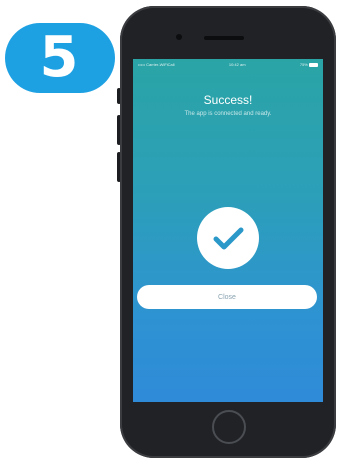 This screenshot has height=459, width=342. Describe the element at coordinates (228, 100) in the screenshot. I see `success-title: Success!` at that location.